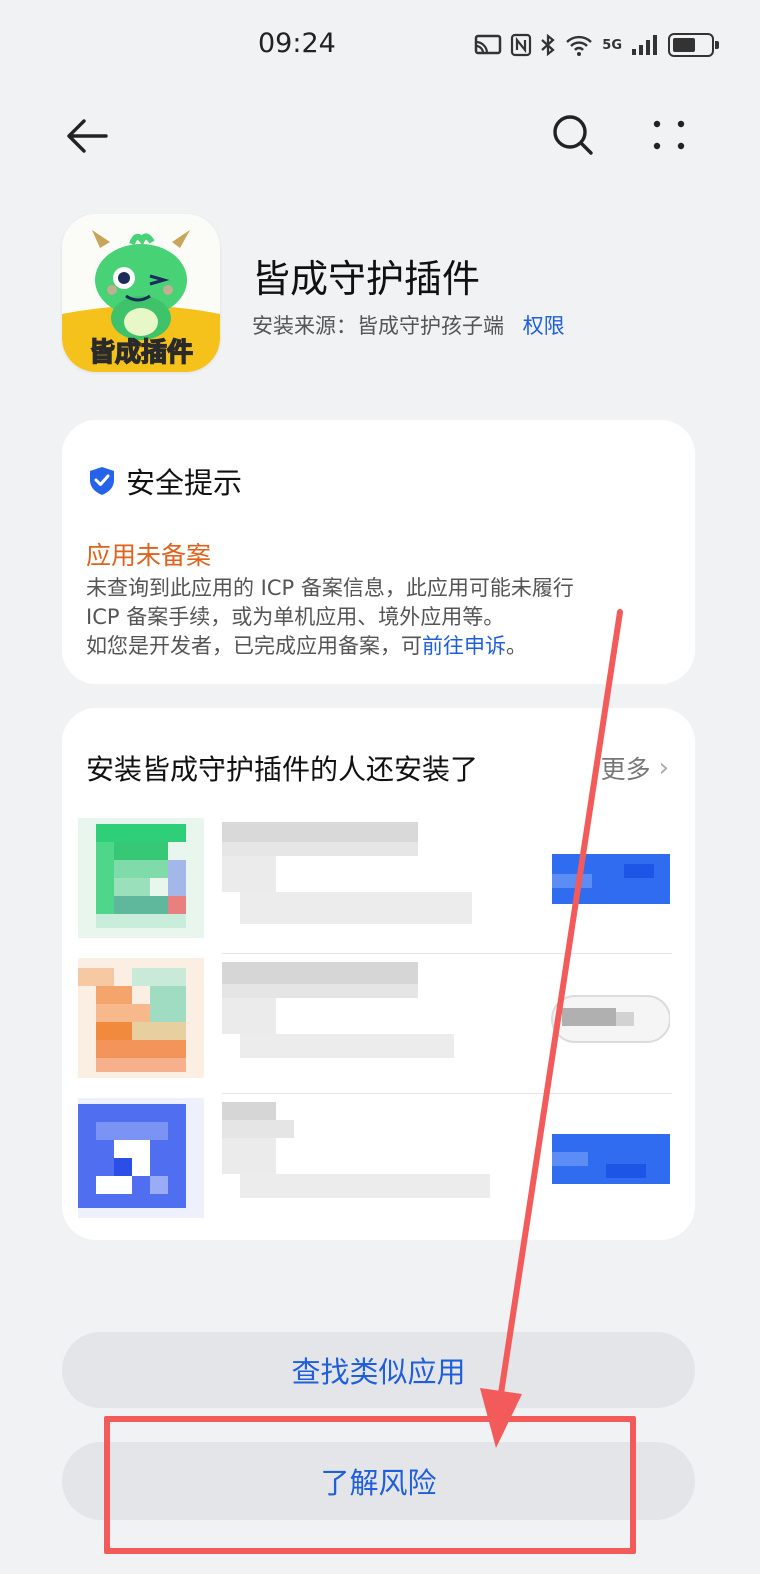  Describe the element at coordinates (488, 44) in the screenshot. I see `cast-icon` at that location.